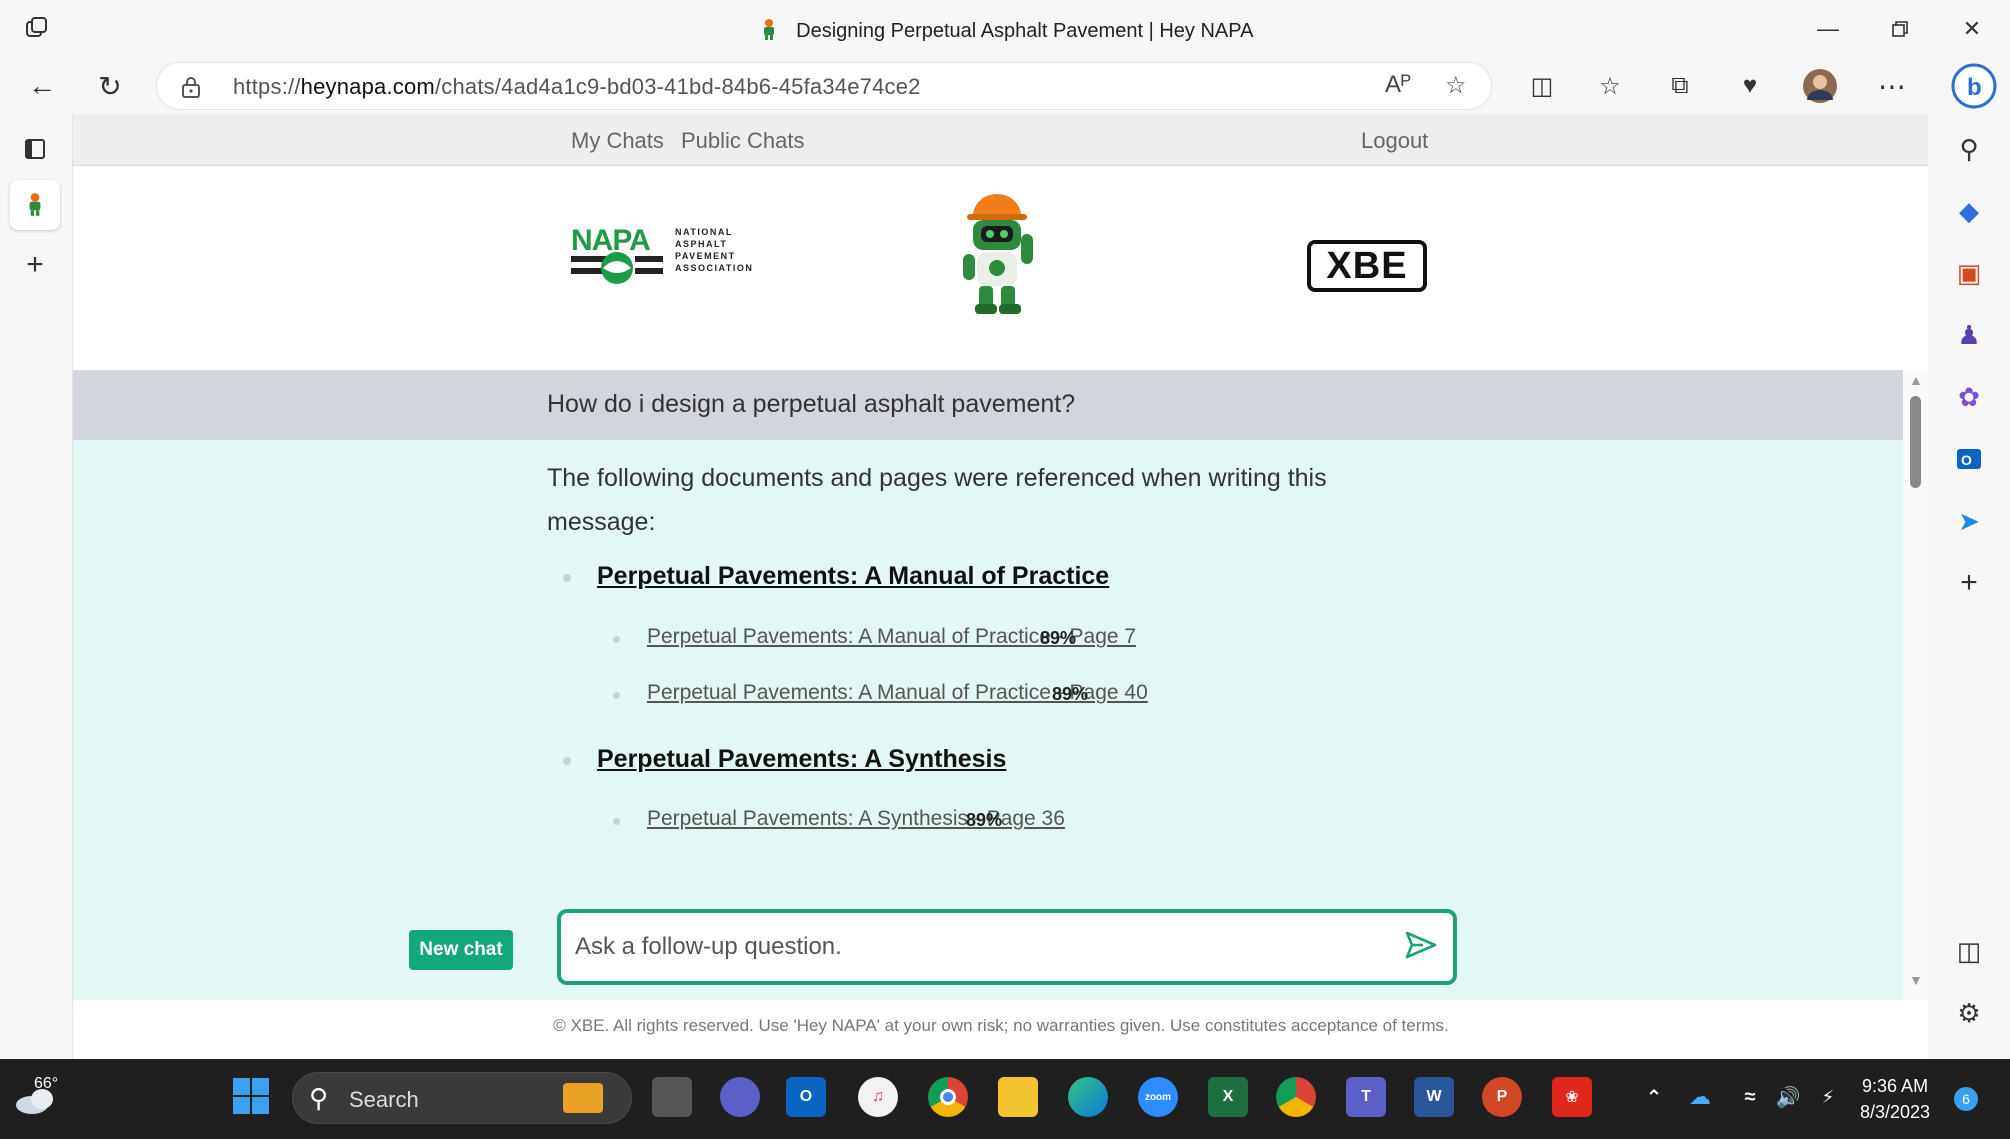 The width and height of the screenshot is (2010, 1139). I want to click on battery-icon: ⚡, so click(1828, 1097).